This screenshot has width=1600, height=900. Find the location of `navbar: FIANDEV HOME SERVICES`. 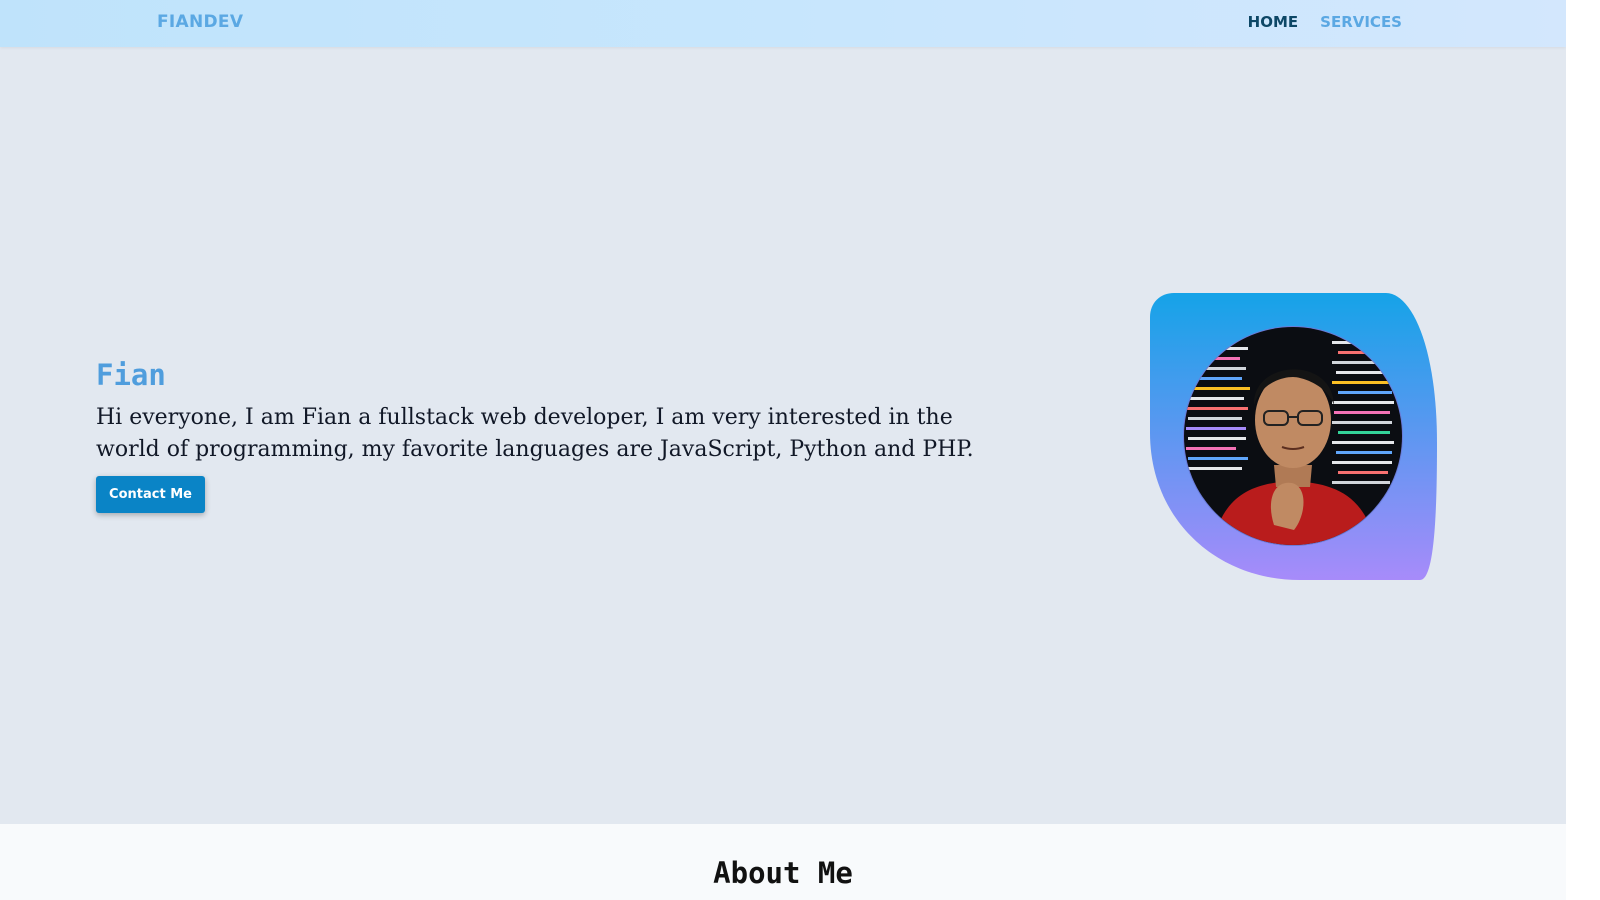

navbar: FIANDEV HOME SERVICES is located at coordinates (783, 23).